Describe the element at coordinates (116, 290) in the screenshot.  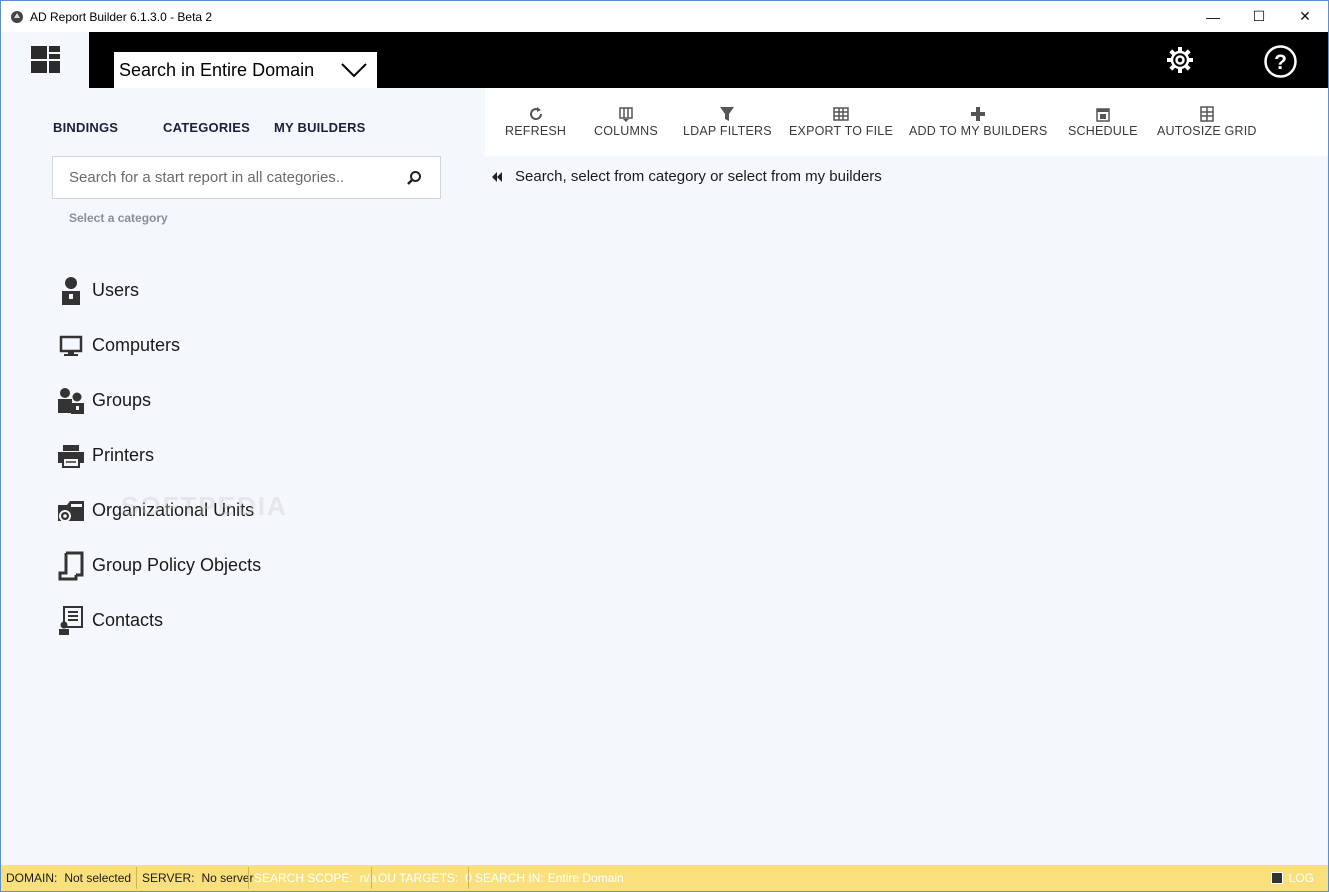
I see `category-label: Users` at that location.